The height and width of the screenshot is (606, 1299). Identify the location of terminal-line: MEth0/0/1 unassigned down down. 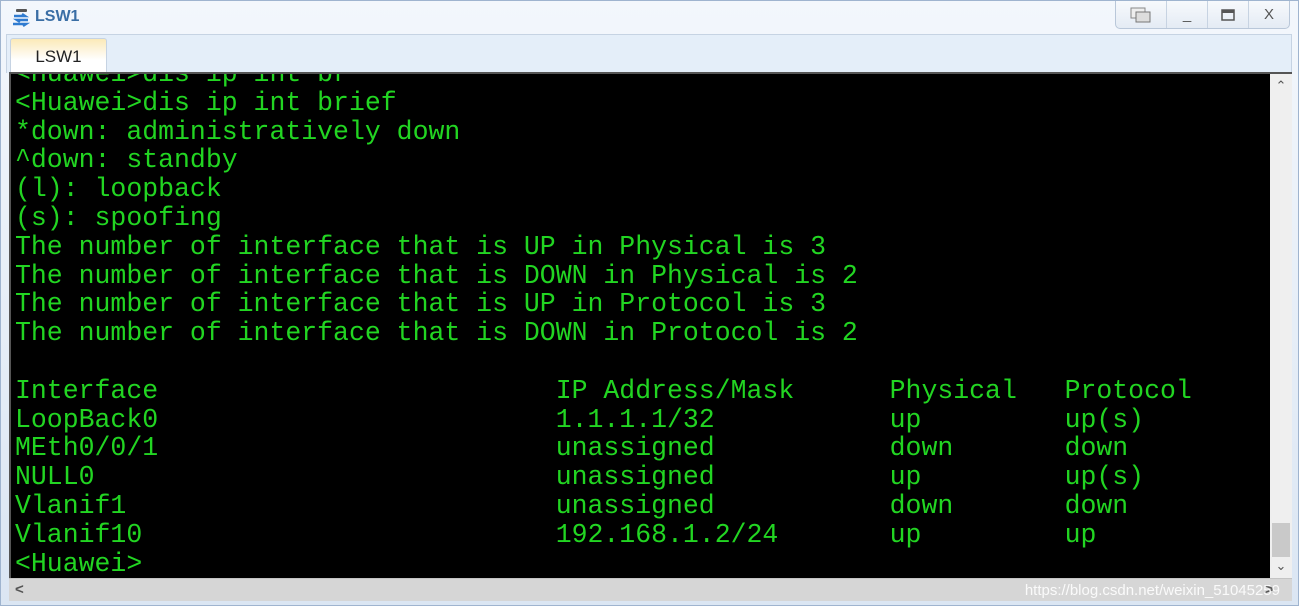
(572, 448).